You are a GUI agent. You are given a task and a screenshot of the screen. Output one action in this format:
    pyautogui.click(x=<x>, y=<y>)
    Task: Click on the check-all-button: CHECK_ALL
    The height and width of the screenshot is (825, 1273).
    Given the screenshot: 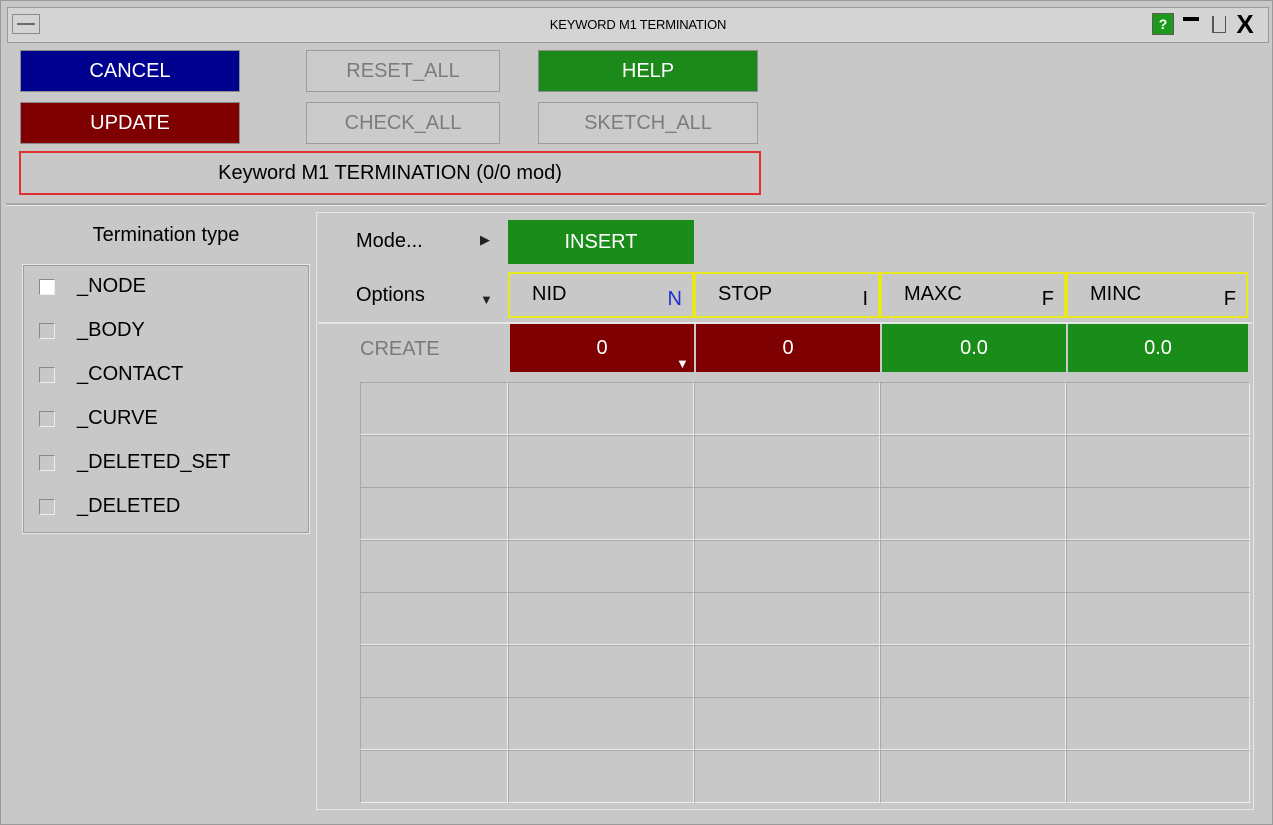 What is the action you would take?
    pyautogui.click(x=403, y=123)
    